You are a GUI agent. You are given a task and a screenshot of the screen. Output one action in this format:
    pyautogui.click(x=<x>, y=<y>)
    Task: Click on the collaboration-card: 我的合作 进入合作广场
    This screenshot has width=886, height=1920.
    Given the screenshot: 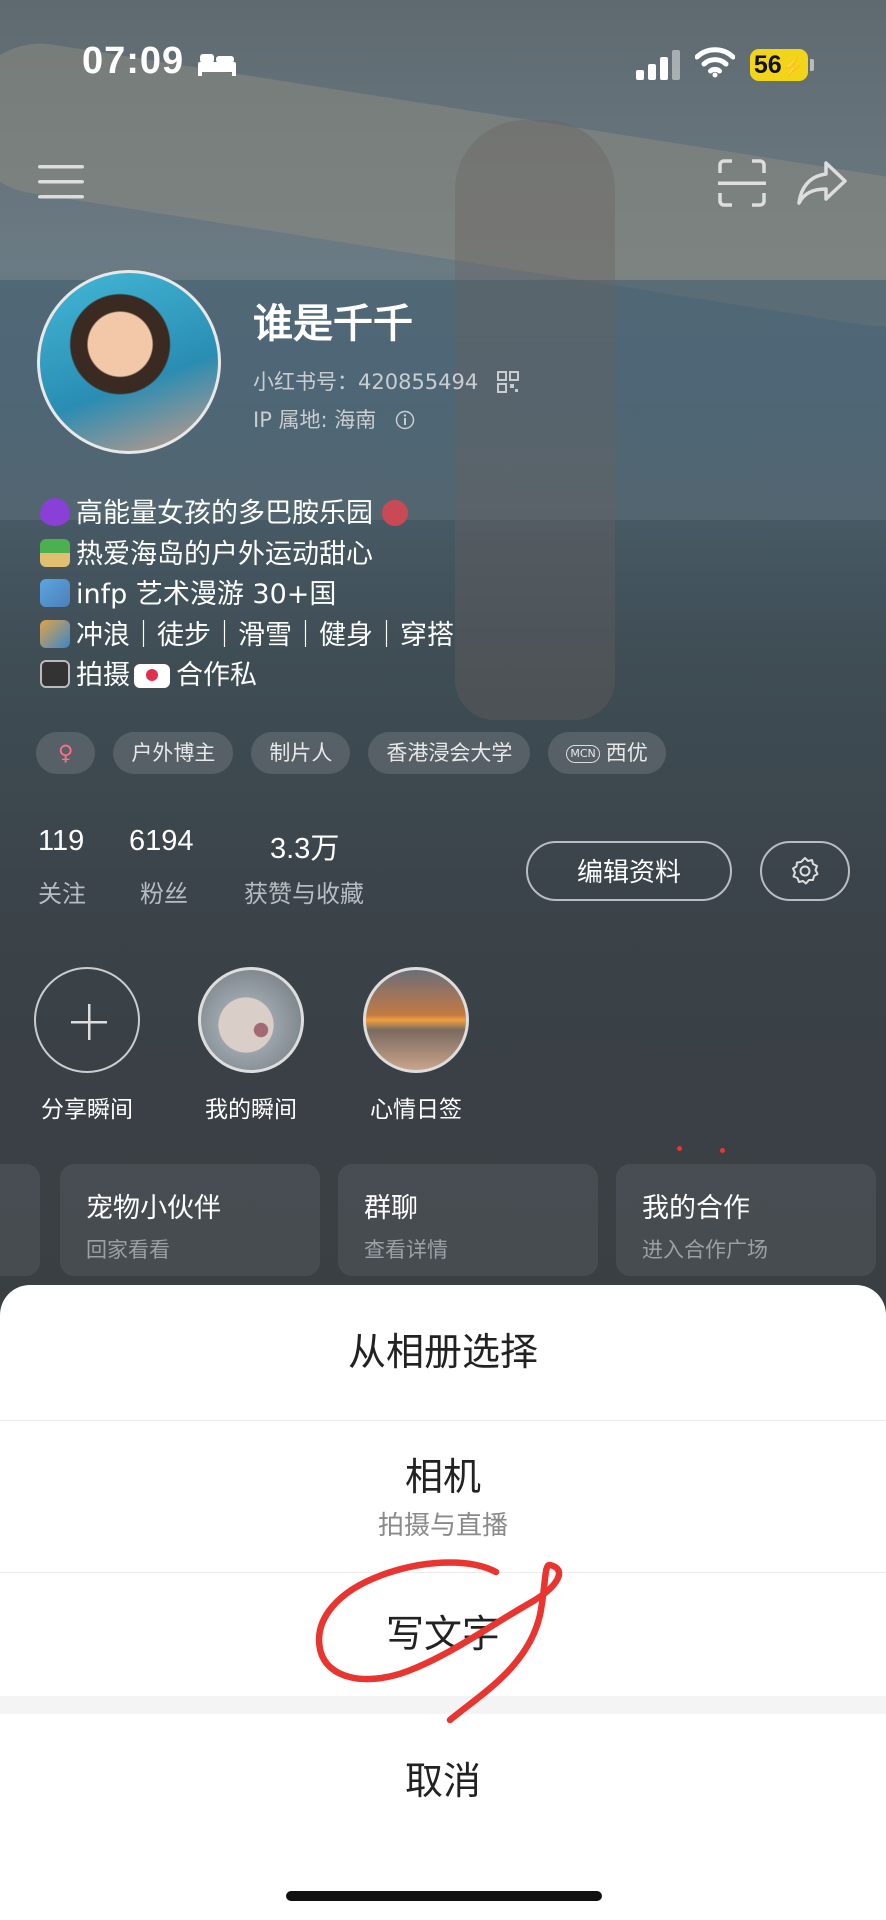 What is the action you would take?
    pyautogui.click(x=746, y=1220)
    